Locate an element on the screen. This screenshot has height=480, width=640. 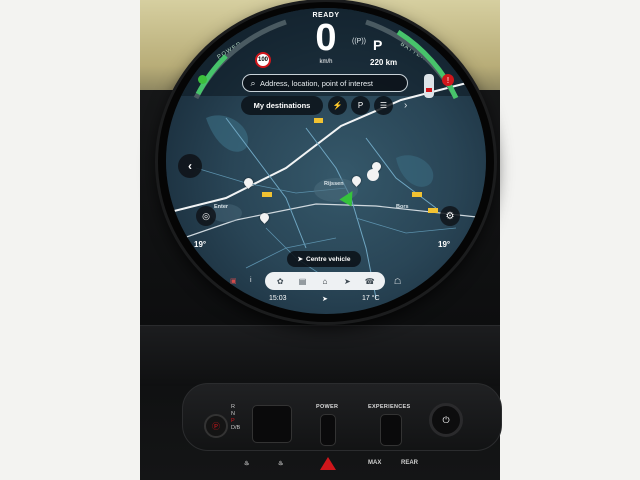
gear-indicator: P is located at coordinates (378, 45).